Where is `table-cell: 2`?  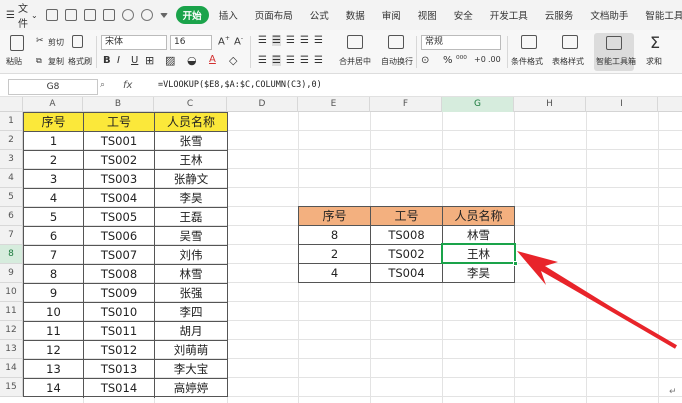 table-cell: 2 is located at coordinates (54, 160).